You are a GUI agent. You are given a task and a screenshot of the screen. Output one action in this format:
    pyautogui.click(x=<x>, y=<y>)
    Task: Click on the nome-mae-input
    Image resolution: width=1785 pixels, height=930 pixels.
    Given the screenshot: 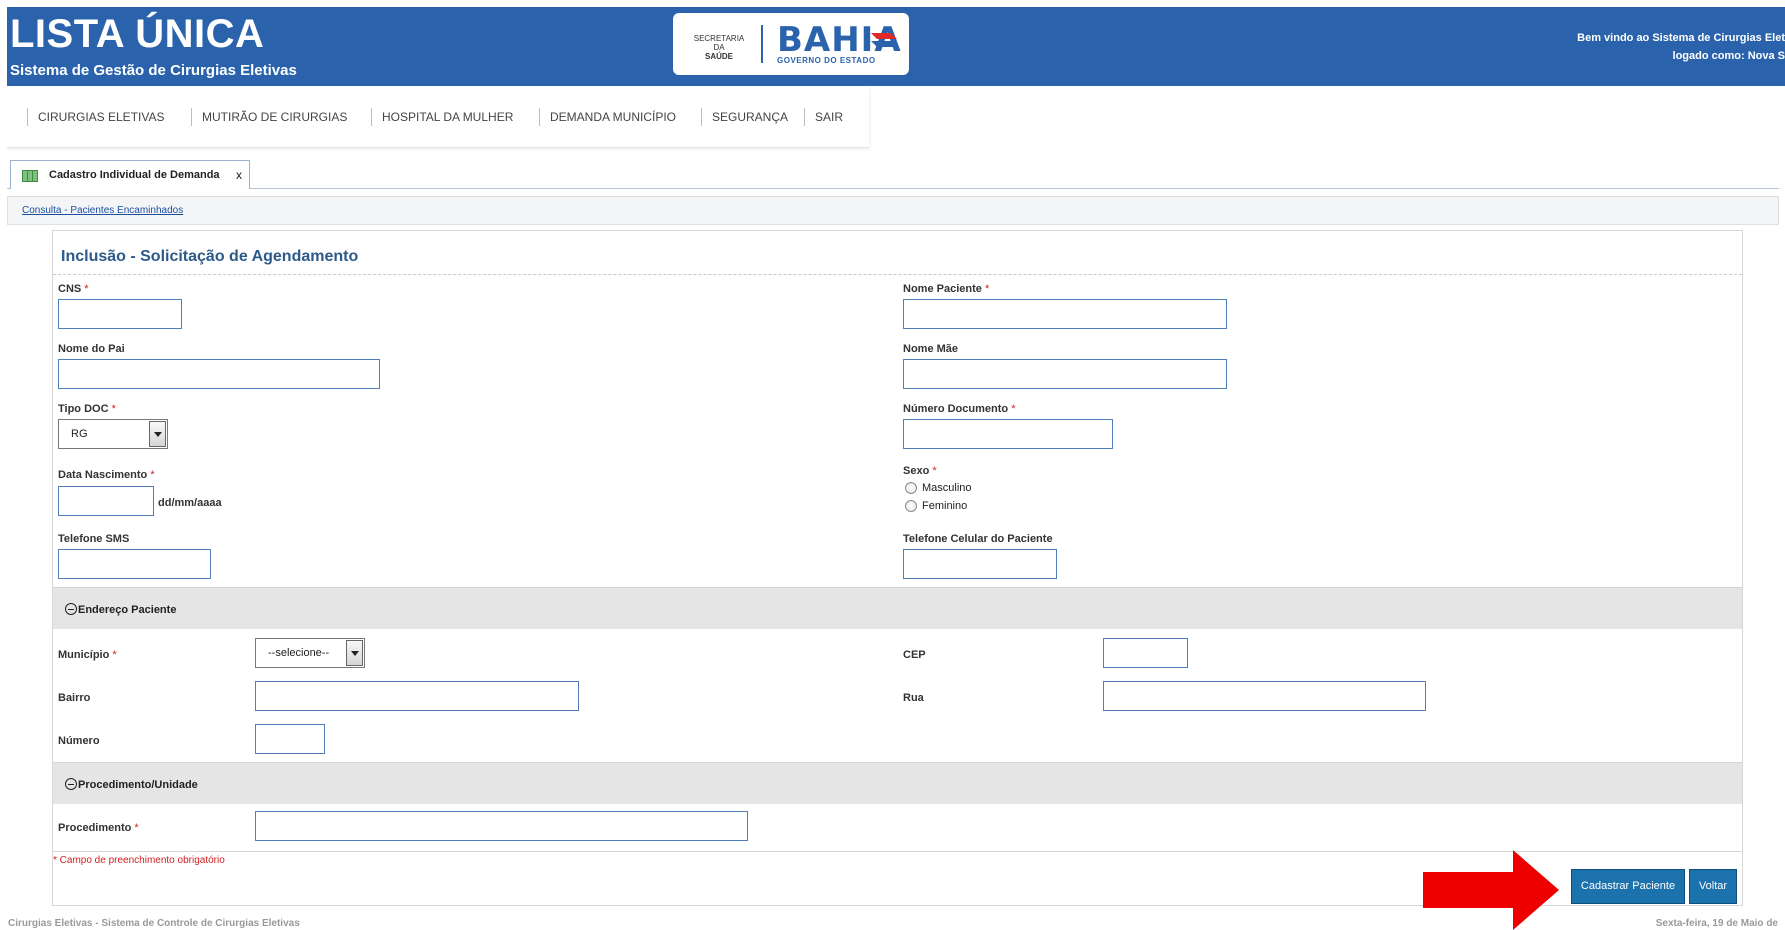 What is the action you would take?
    pyautogui.click(x=1065, y=374)
    